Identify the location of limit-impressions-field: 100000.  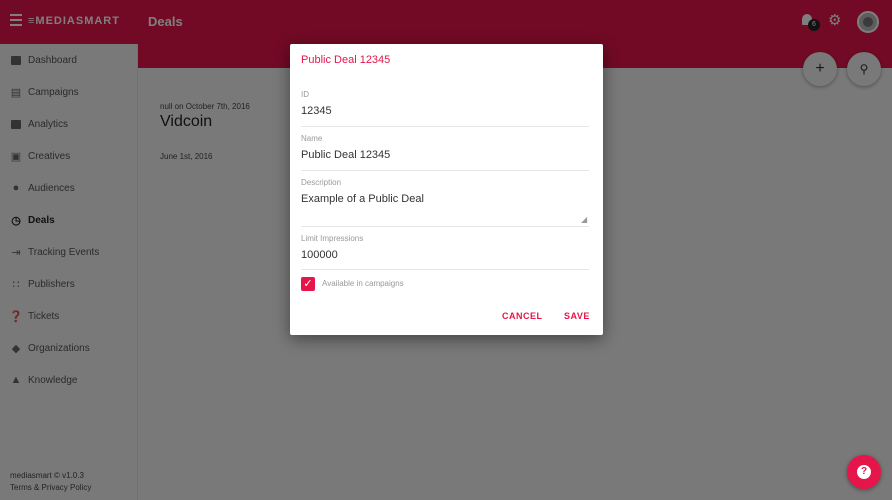
(319, 255).